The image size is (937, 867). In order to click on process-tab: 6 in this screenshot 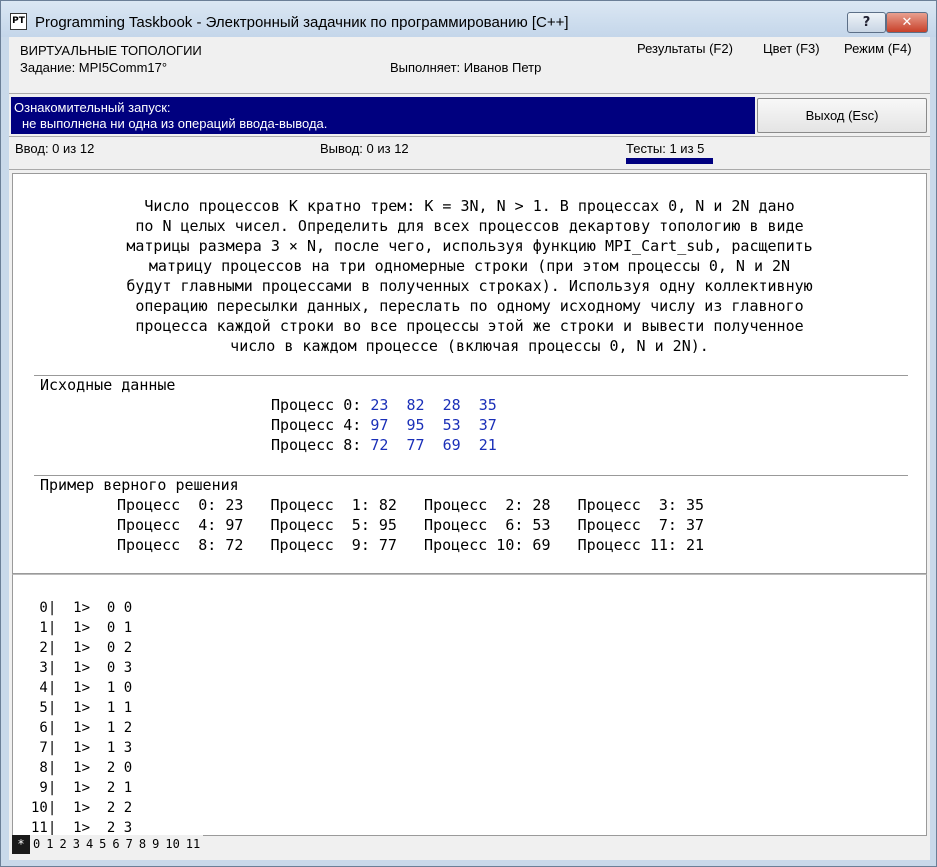, I will do `click(115, 844)`.